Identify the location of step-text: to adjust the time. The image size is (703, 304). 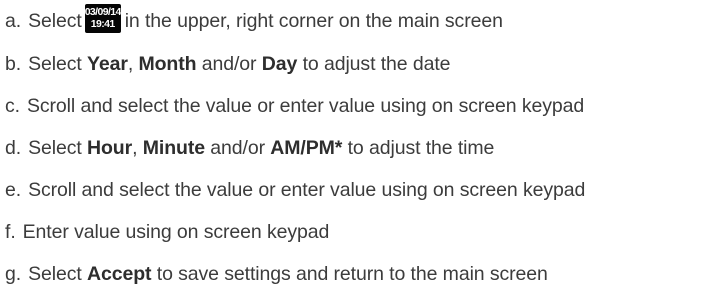
(418, 148).